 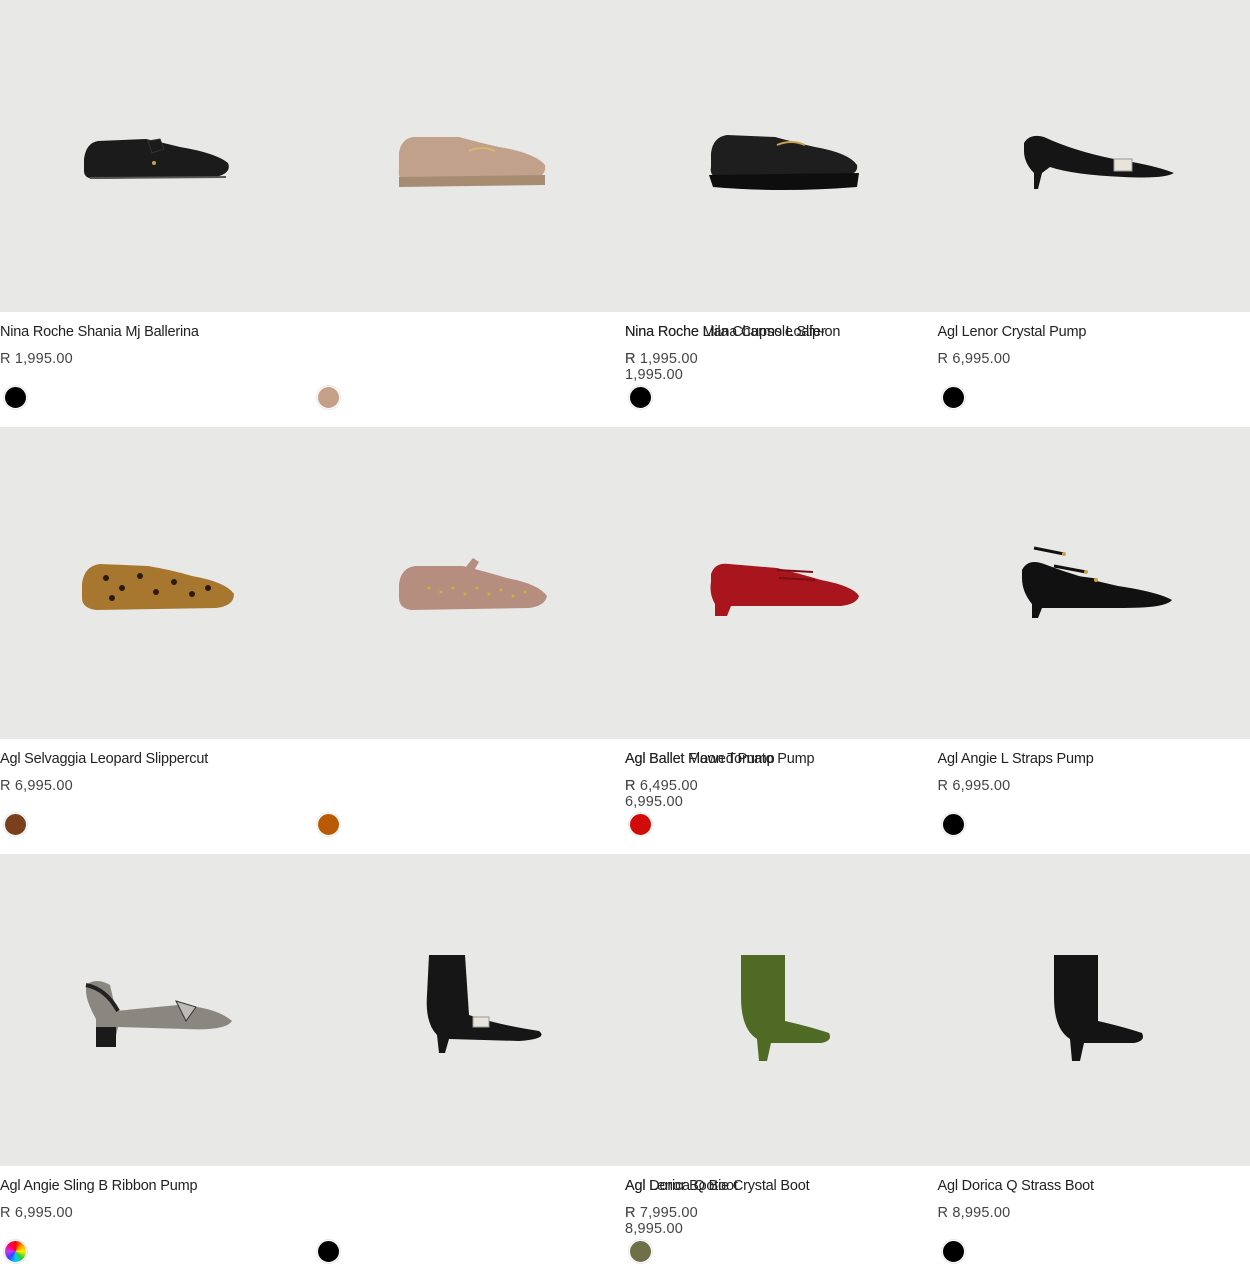 What do you see at coordinates (732, 332) in the screenshot?
I see `product-name: Nina Roche Liana Cupsole Slip-on` at bounding box center [732, 332].